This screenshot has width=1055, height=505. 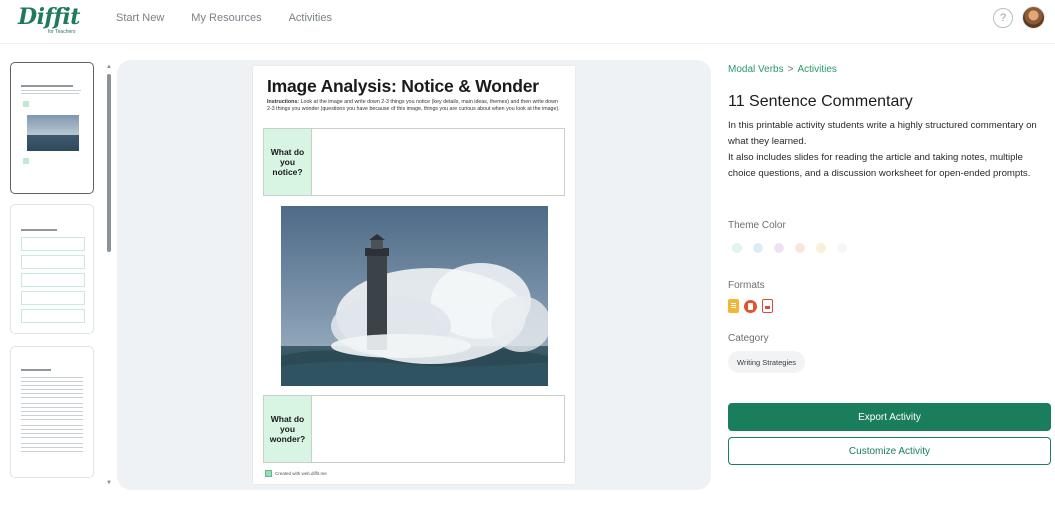 I want to click on avatar, so click(x=1033, y=17).